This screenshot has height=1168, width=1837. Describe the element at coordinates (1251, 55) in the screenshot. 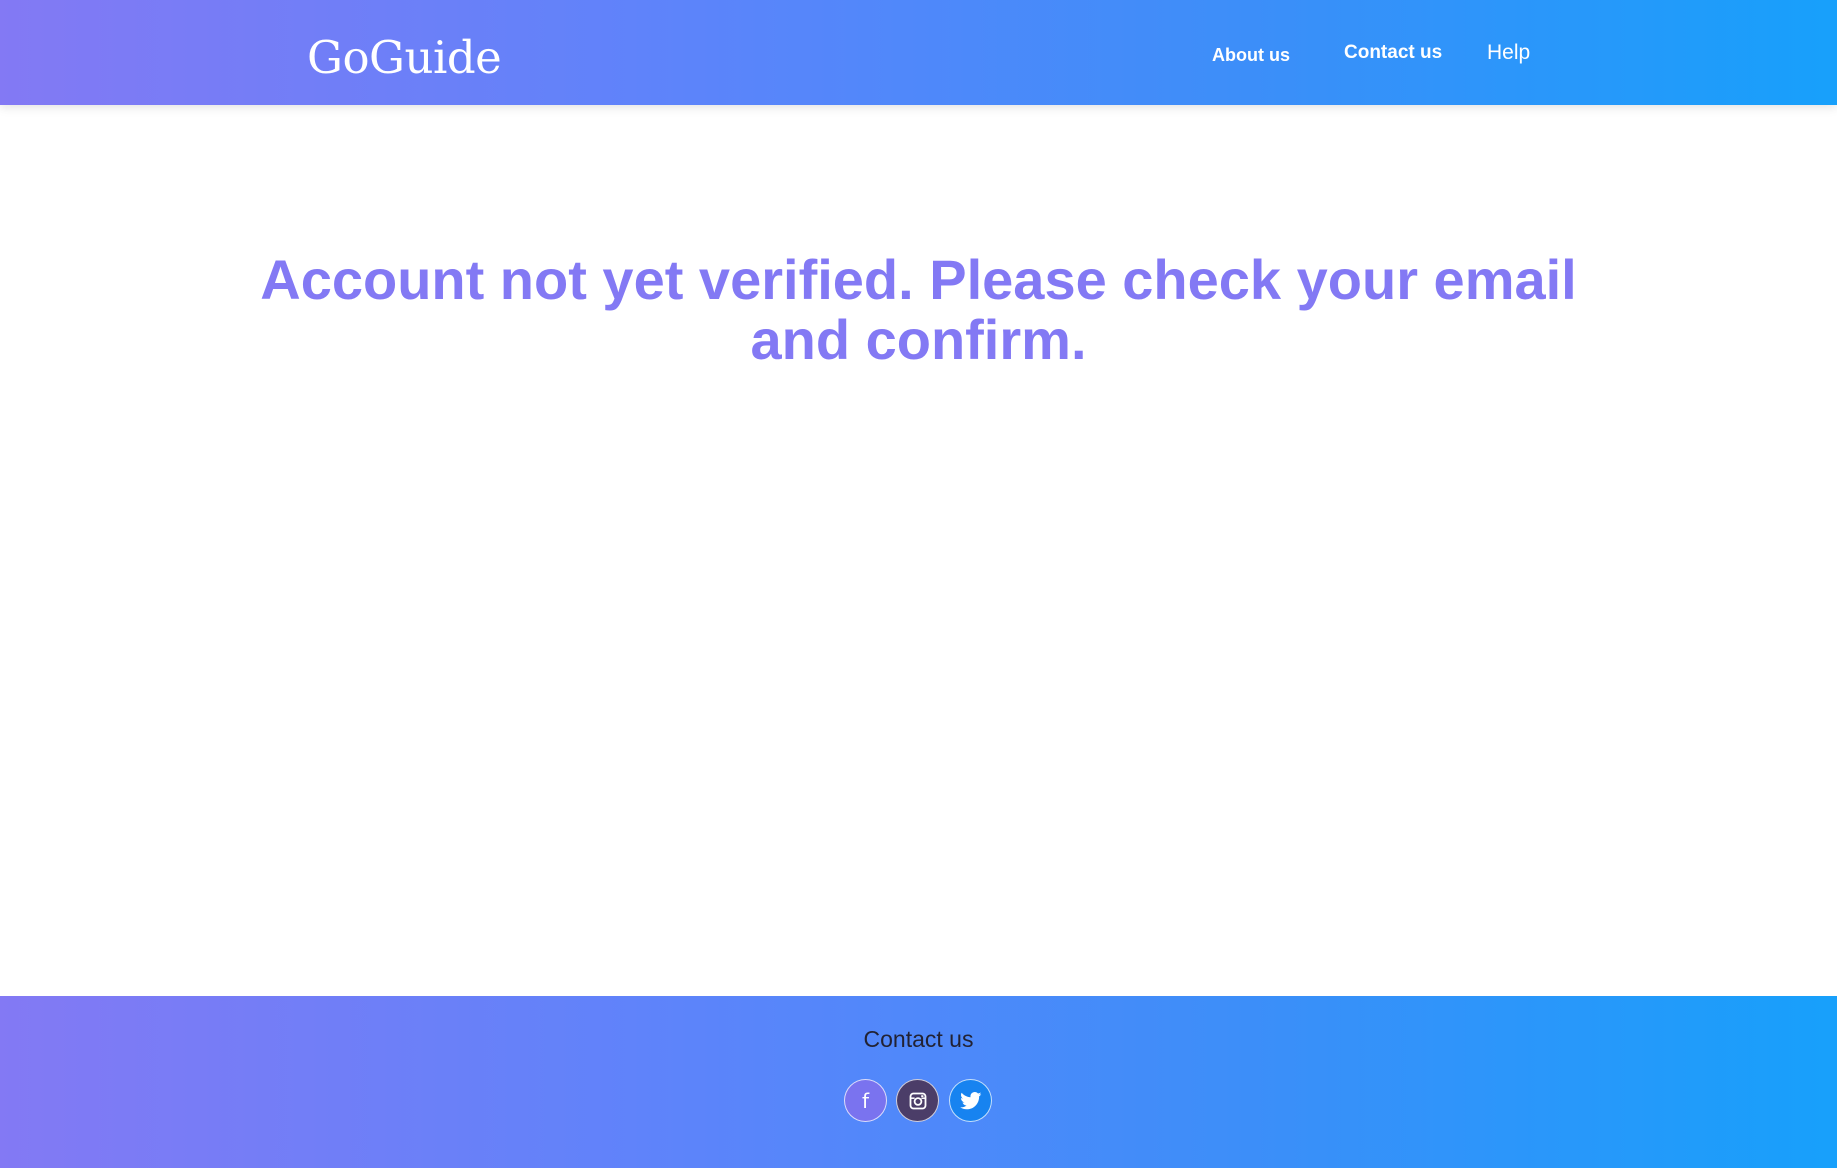

I see `nav-link-about-us: About us` at that location.